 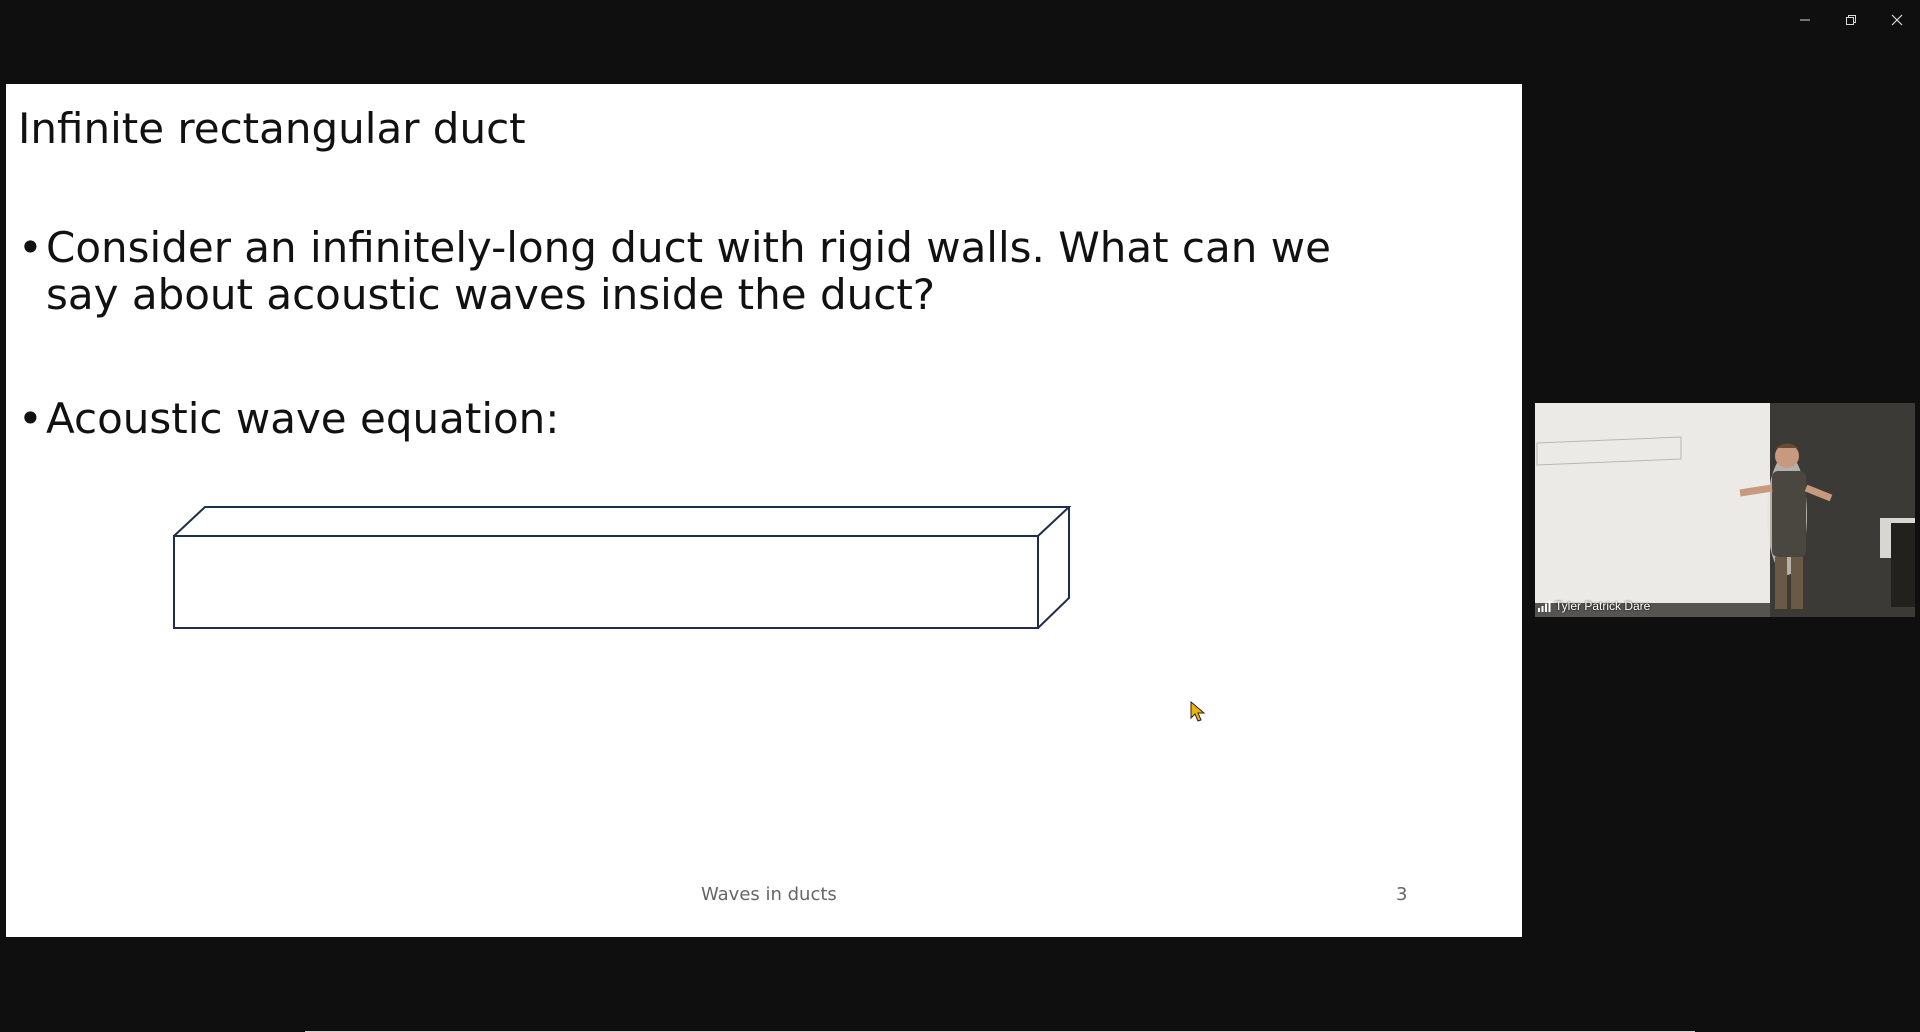 I want to click on restore-icon, so click(x=1851, y=20).